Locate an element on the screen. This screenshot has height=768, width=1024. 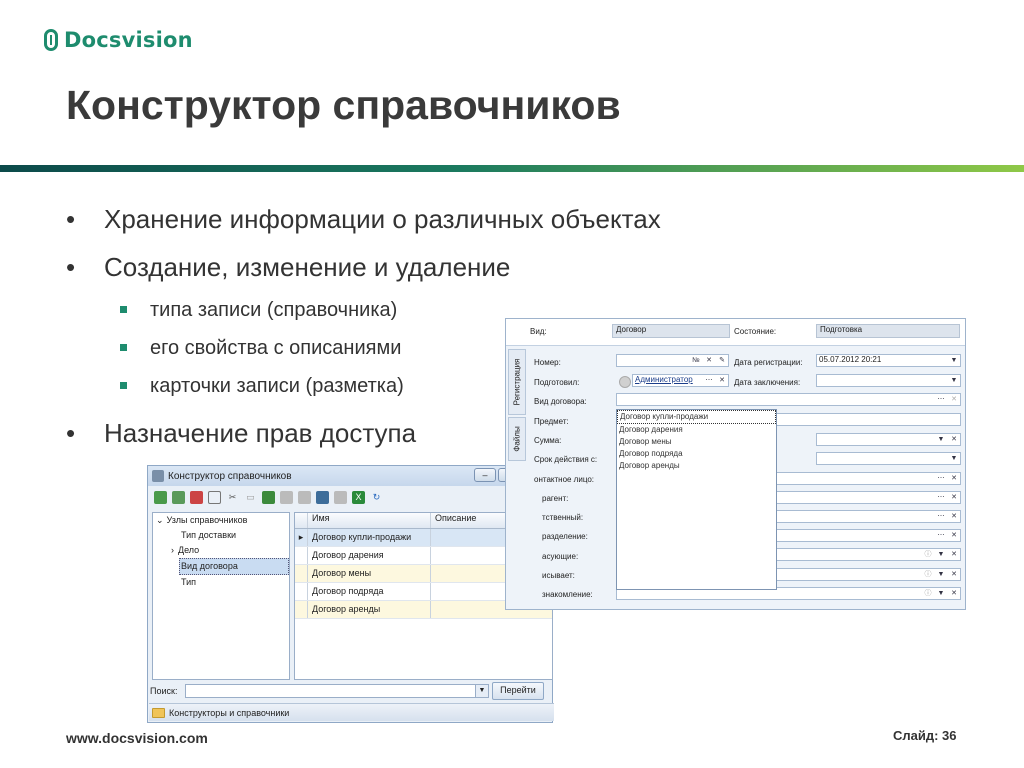
search-input: ▼ is located at coordinates (337, 691).